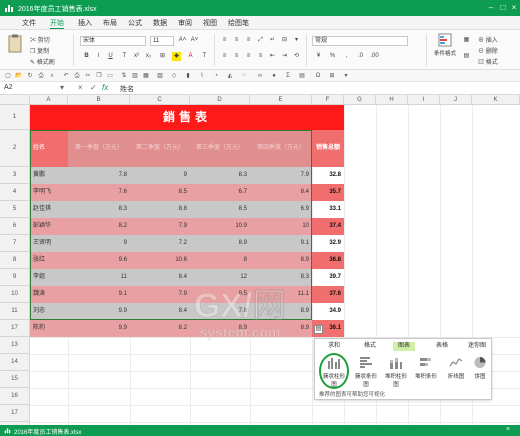  What do you see at coordinates (182, 40) in the screenshot?
I see `font-grow-icon: A˄` at bounding box center [182, 40].